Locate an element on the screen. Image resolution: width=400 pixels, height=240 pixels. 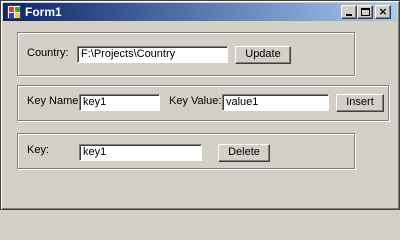
minimize-button is located at coordinates (349, 12).